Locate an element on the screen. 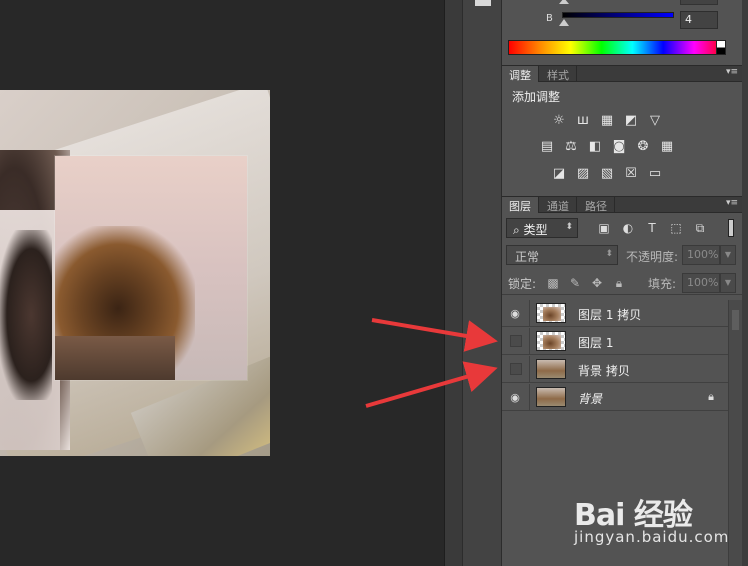 The image size is (748, 566). watermark: Bai 经验 jingyan.baidu.com is located at coordinates (654, 523).